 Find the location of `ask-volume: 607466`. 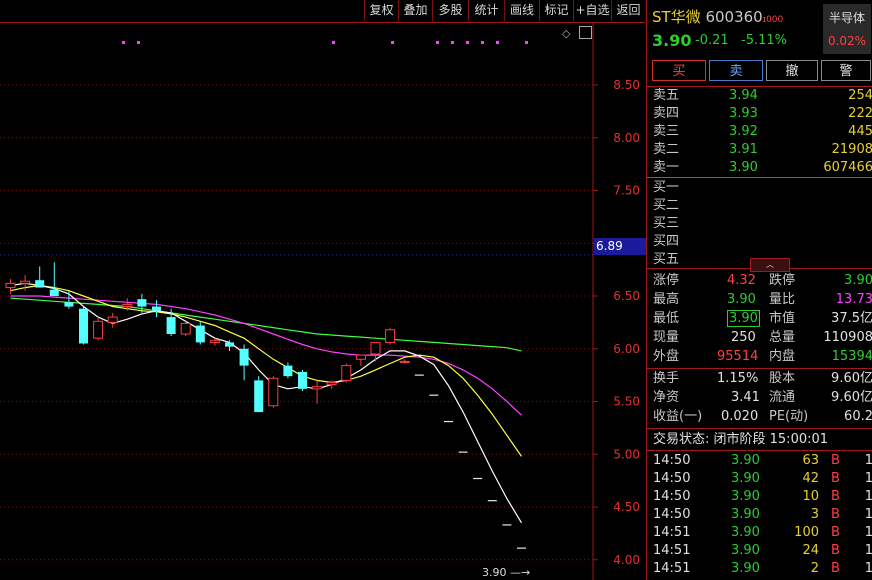

ask-volume: 607466 is located at coordinates (847, 167).